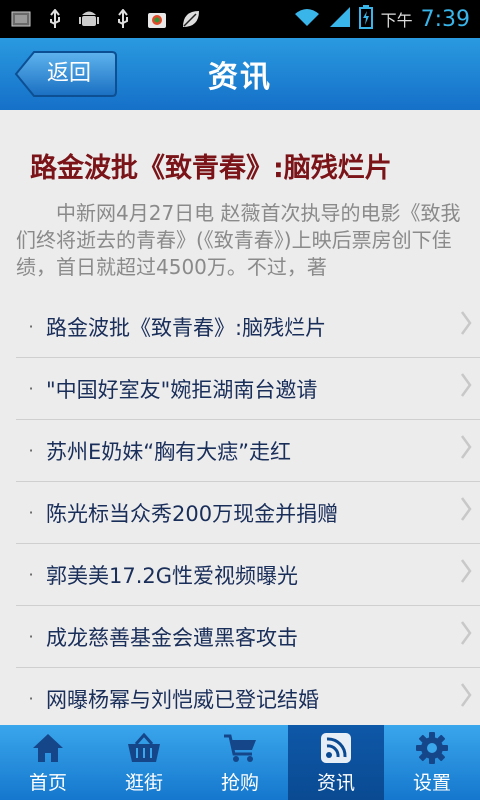 The image size is (480, 800). What do you see at coordinates (240, 748) in the screenshot?
I see `cart-icon` at bounding box center [240, 748].